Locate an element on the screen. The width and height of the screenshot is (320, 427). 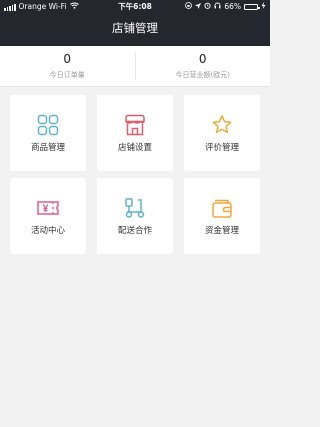
top-bar: Orange Wi-Fi 下午6:08 66% 店铺管理 is located at coordinates (135, 23).